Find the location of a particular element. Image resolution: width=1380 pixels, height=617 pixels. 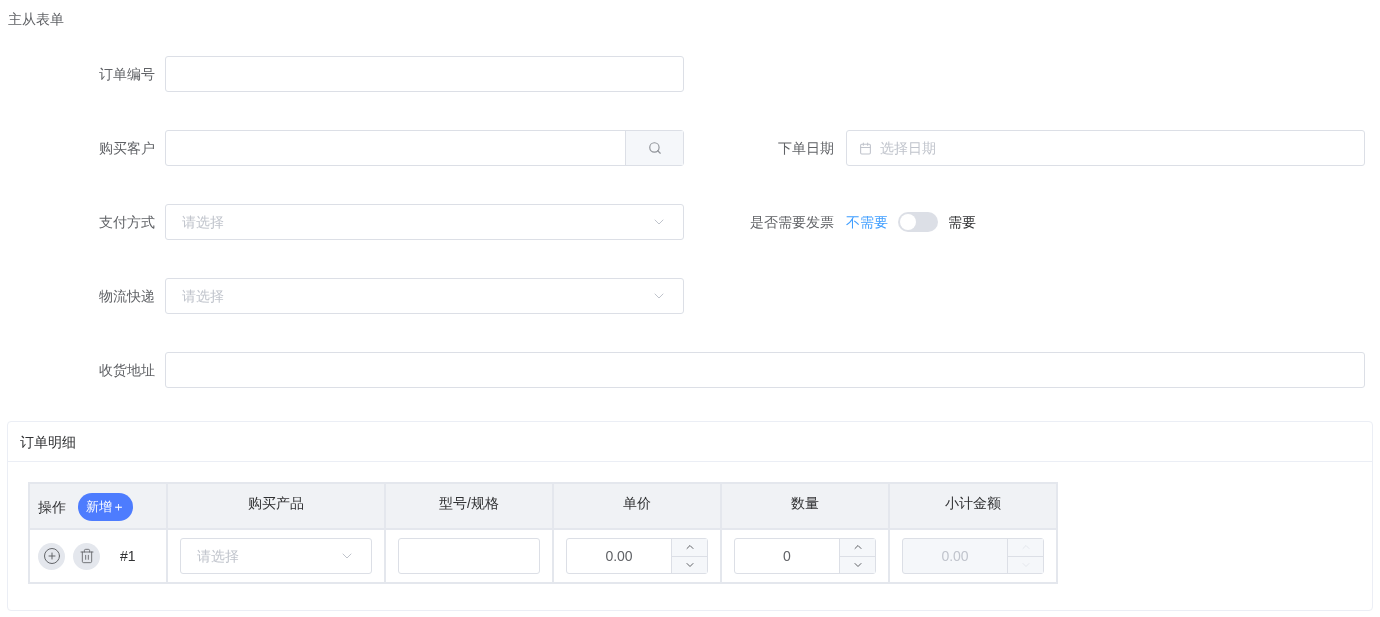

search-icon is located at coordinates (654, 148).